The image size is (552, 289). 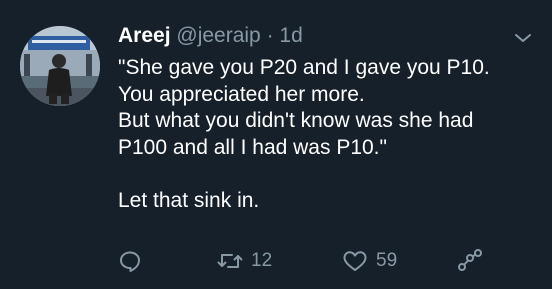 I want to click on like-button: 59, so click(x=369, y=261).